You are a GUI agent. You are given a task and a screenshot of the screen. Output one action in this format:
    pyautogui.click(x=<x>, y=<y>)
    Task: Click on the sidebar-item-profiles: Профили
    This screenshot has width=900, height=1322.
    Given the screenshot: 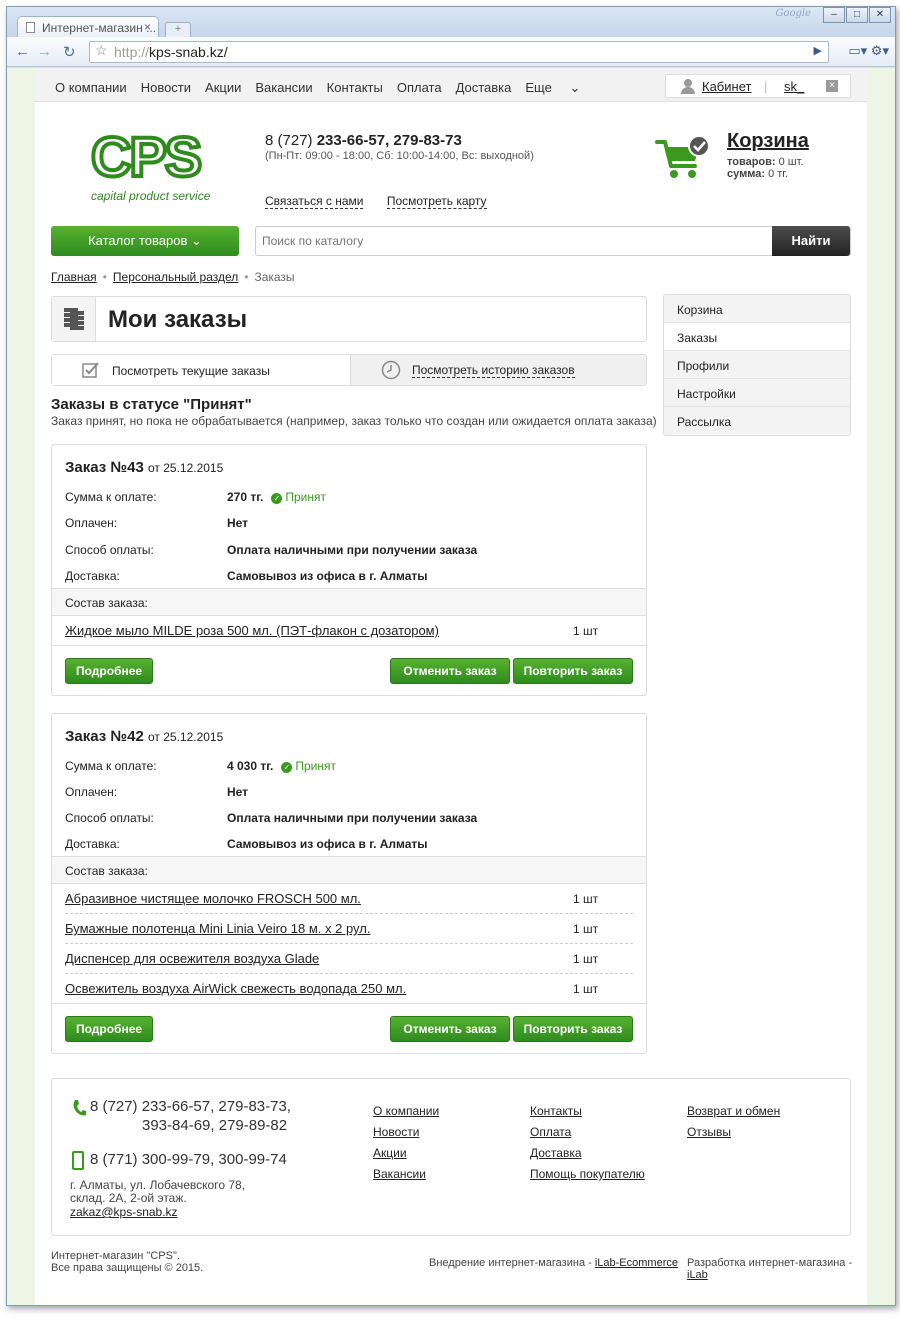 What is the action you would take?
    pyautogui.click(x=757, y=365)
    